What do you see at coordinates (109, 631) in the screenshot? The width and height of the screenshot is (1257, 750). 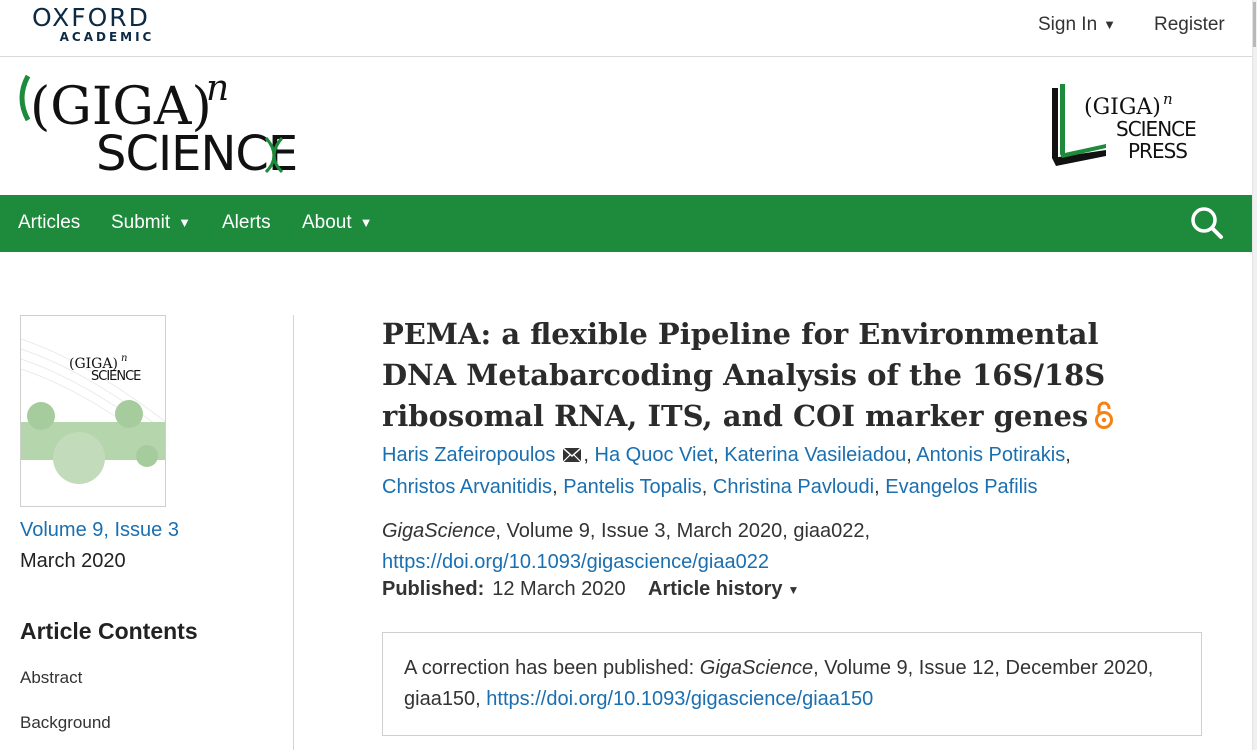 I see `article-contents-heading: Article Contents` at bounding box center [109, 631].